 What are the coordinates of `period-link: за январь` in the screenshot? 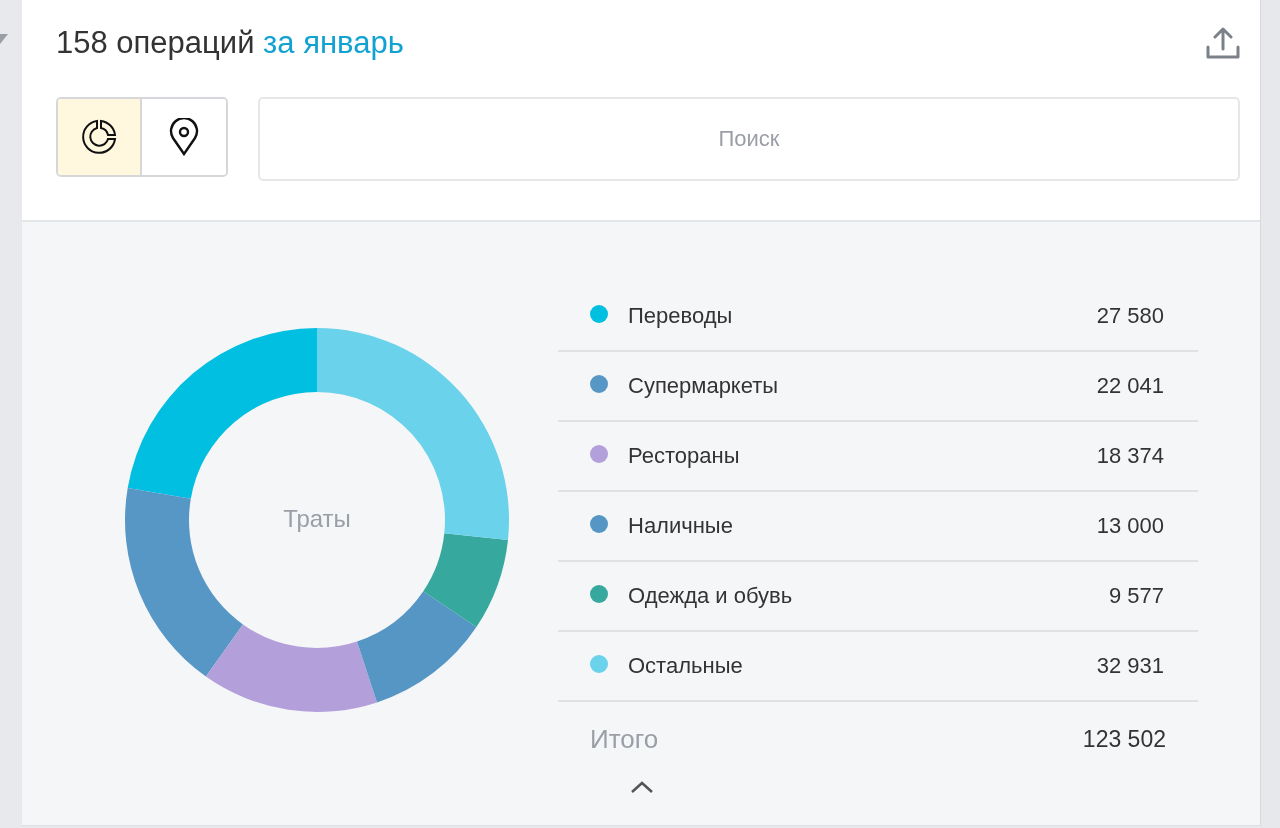 It's located at (333, 42).